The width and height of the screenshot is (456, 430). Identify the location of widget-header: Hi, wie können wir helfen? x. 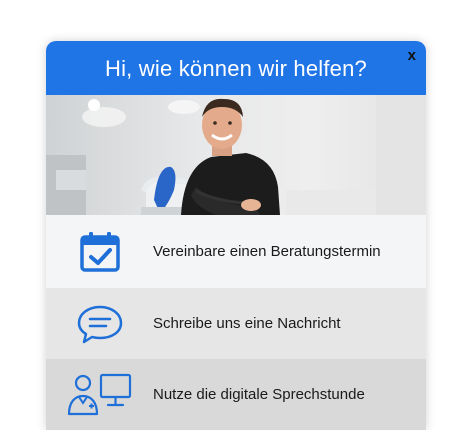
(236, 68).